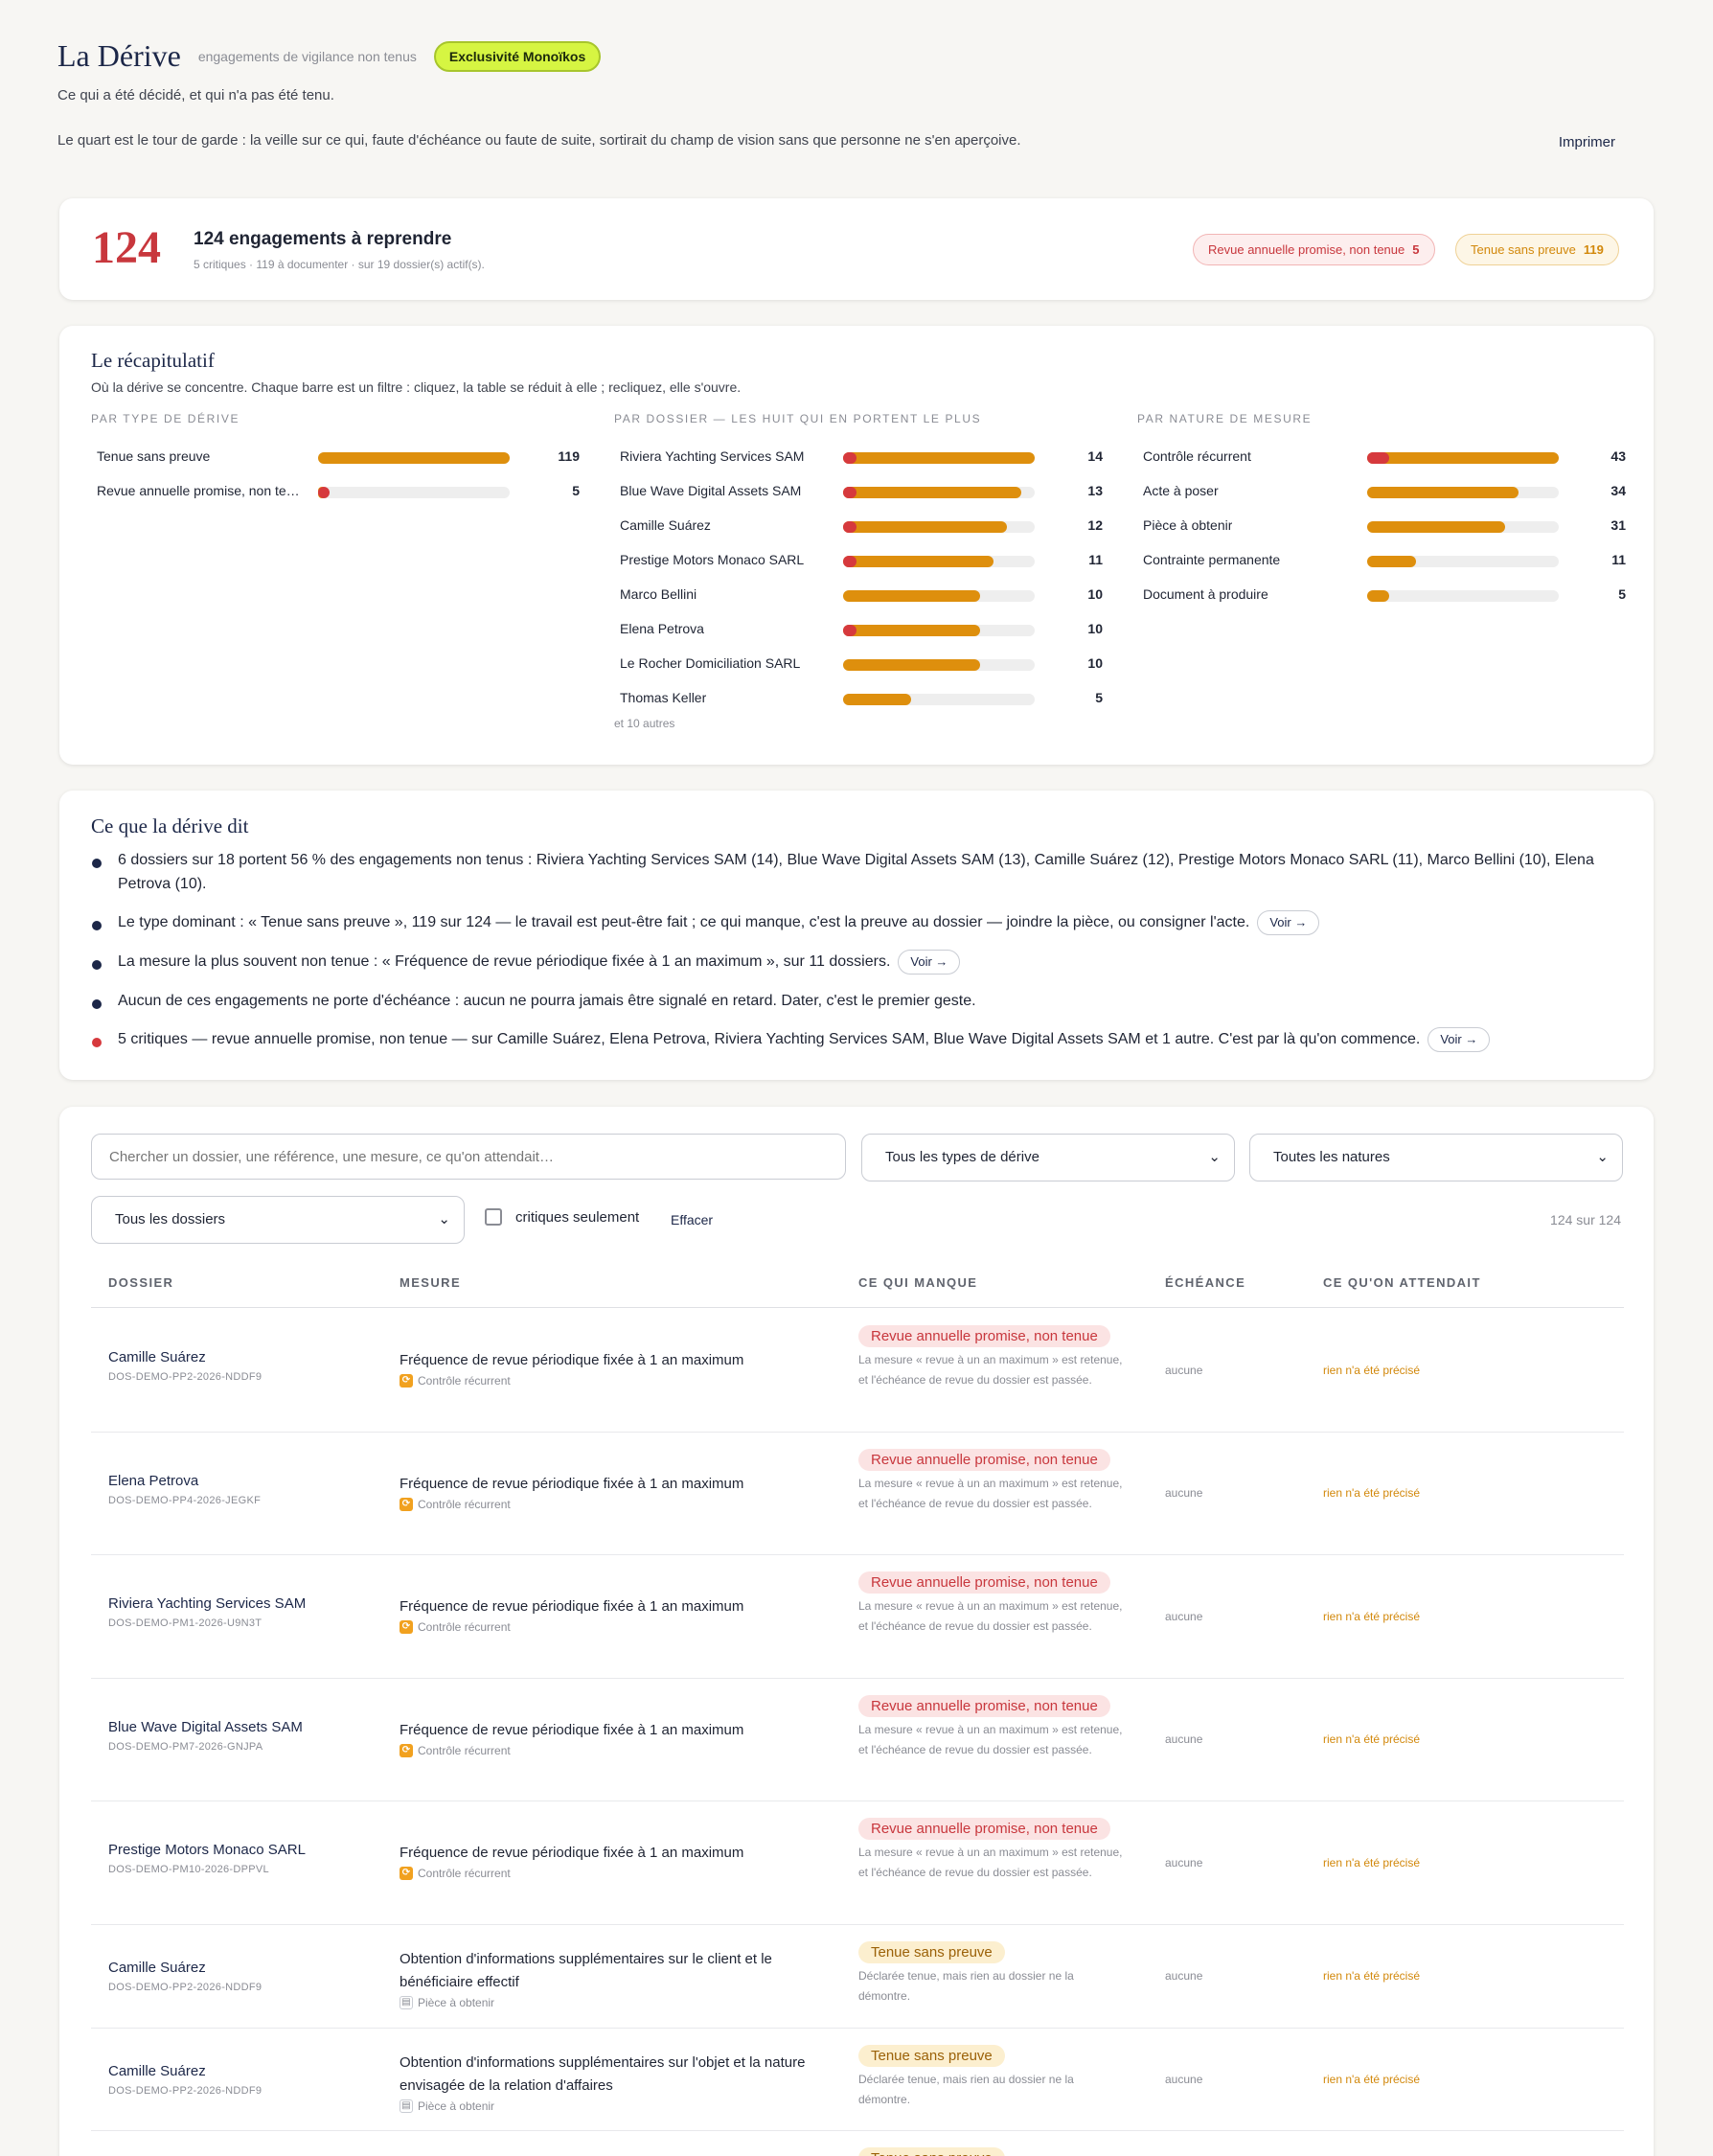 This screenshot has width=1713, height=2156. I want to click on attendait-cell: rien n'a été précisé, so click(1372, 2079).